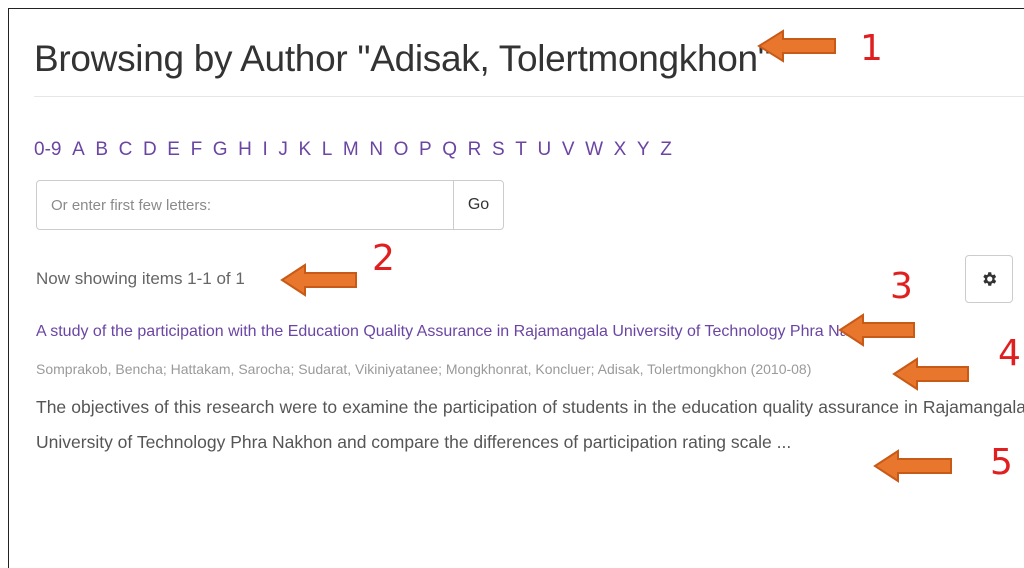 The image size is (1024, 568). I want to click on starts-with-form: Go, so click(270, 205).